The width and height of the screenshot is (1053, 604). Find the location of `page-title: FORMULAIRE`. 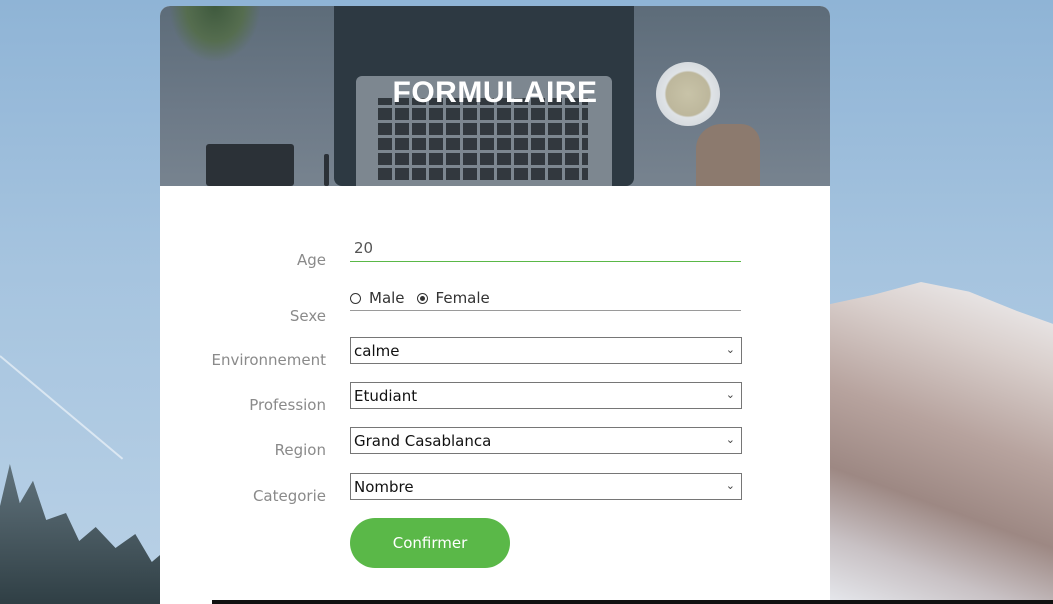

page-title: FORMULAIRE is located at coordinates (495, 92).